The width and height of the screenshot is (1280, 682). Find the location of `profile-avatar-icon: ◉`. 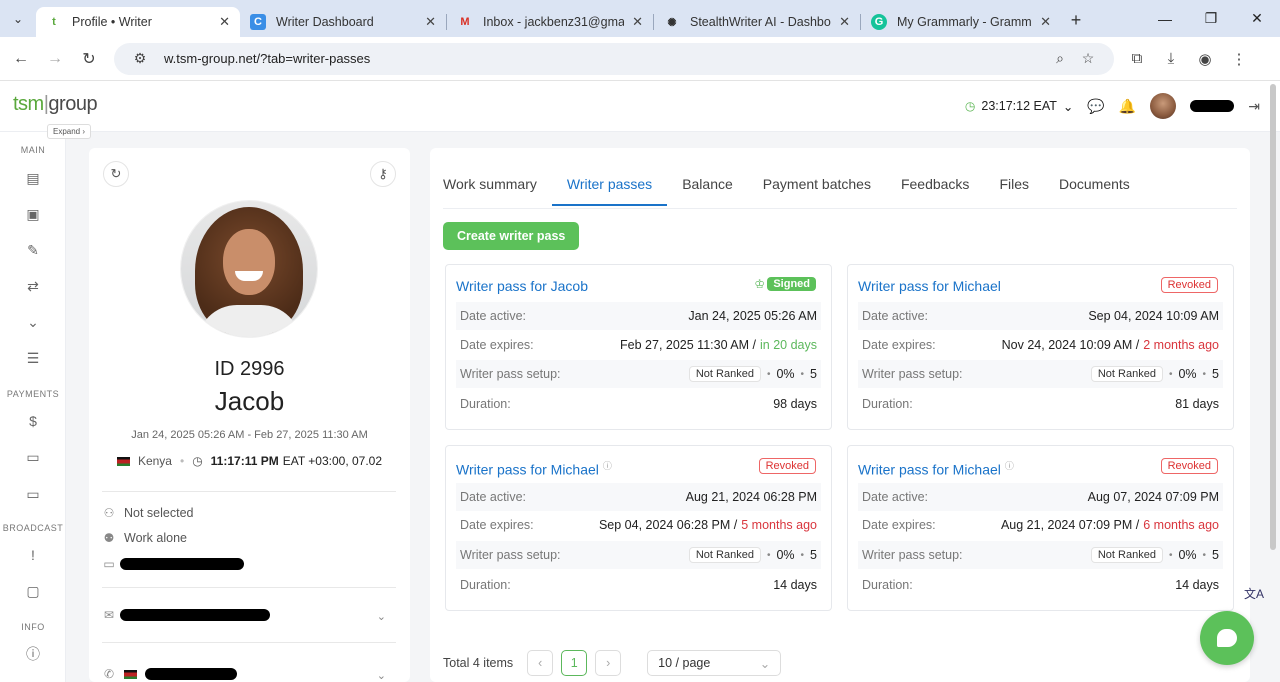

profile-avatar-icon: ◉ is located at coordinates (1205, 59).